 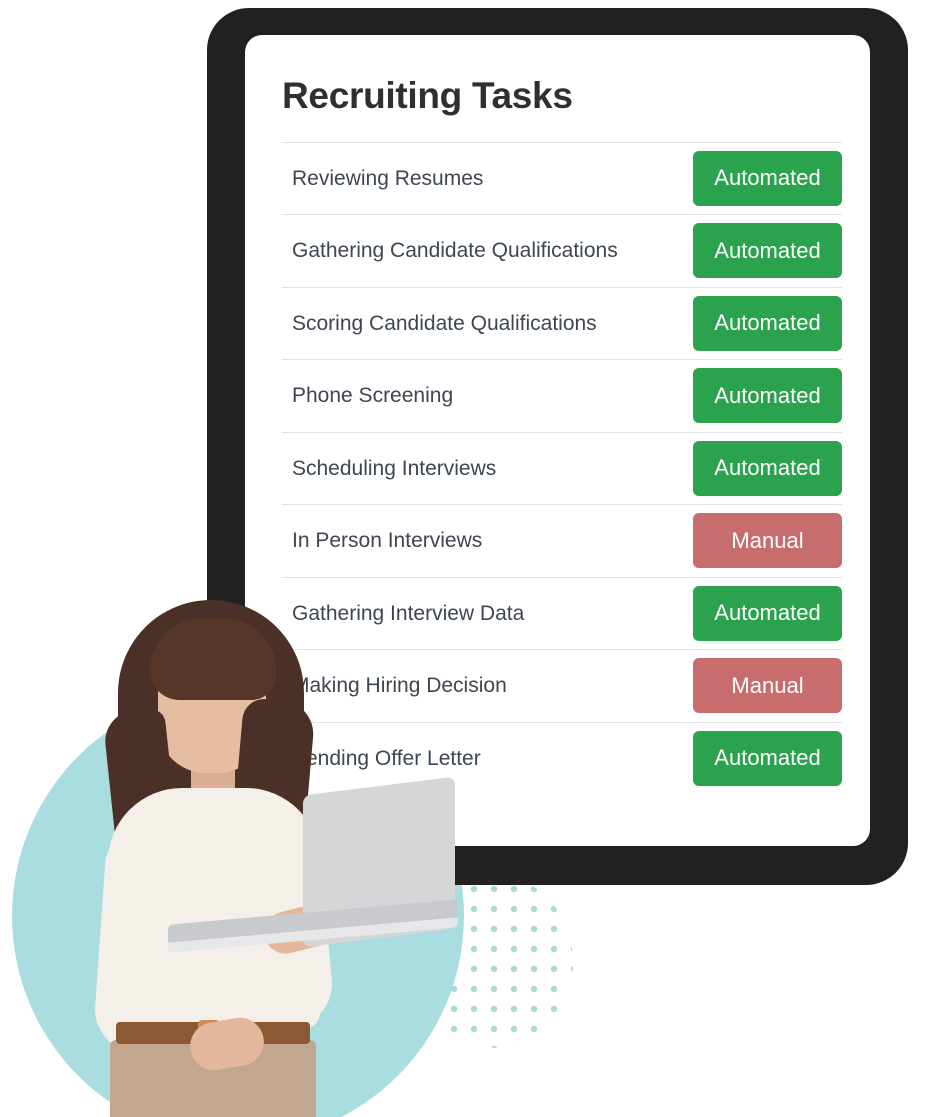 What do you see at coordinates (562, 468) in the screenshot?
I see `task-row: Scheduling Interviews Automated` at bounding box center [562, 468].